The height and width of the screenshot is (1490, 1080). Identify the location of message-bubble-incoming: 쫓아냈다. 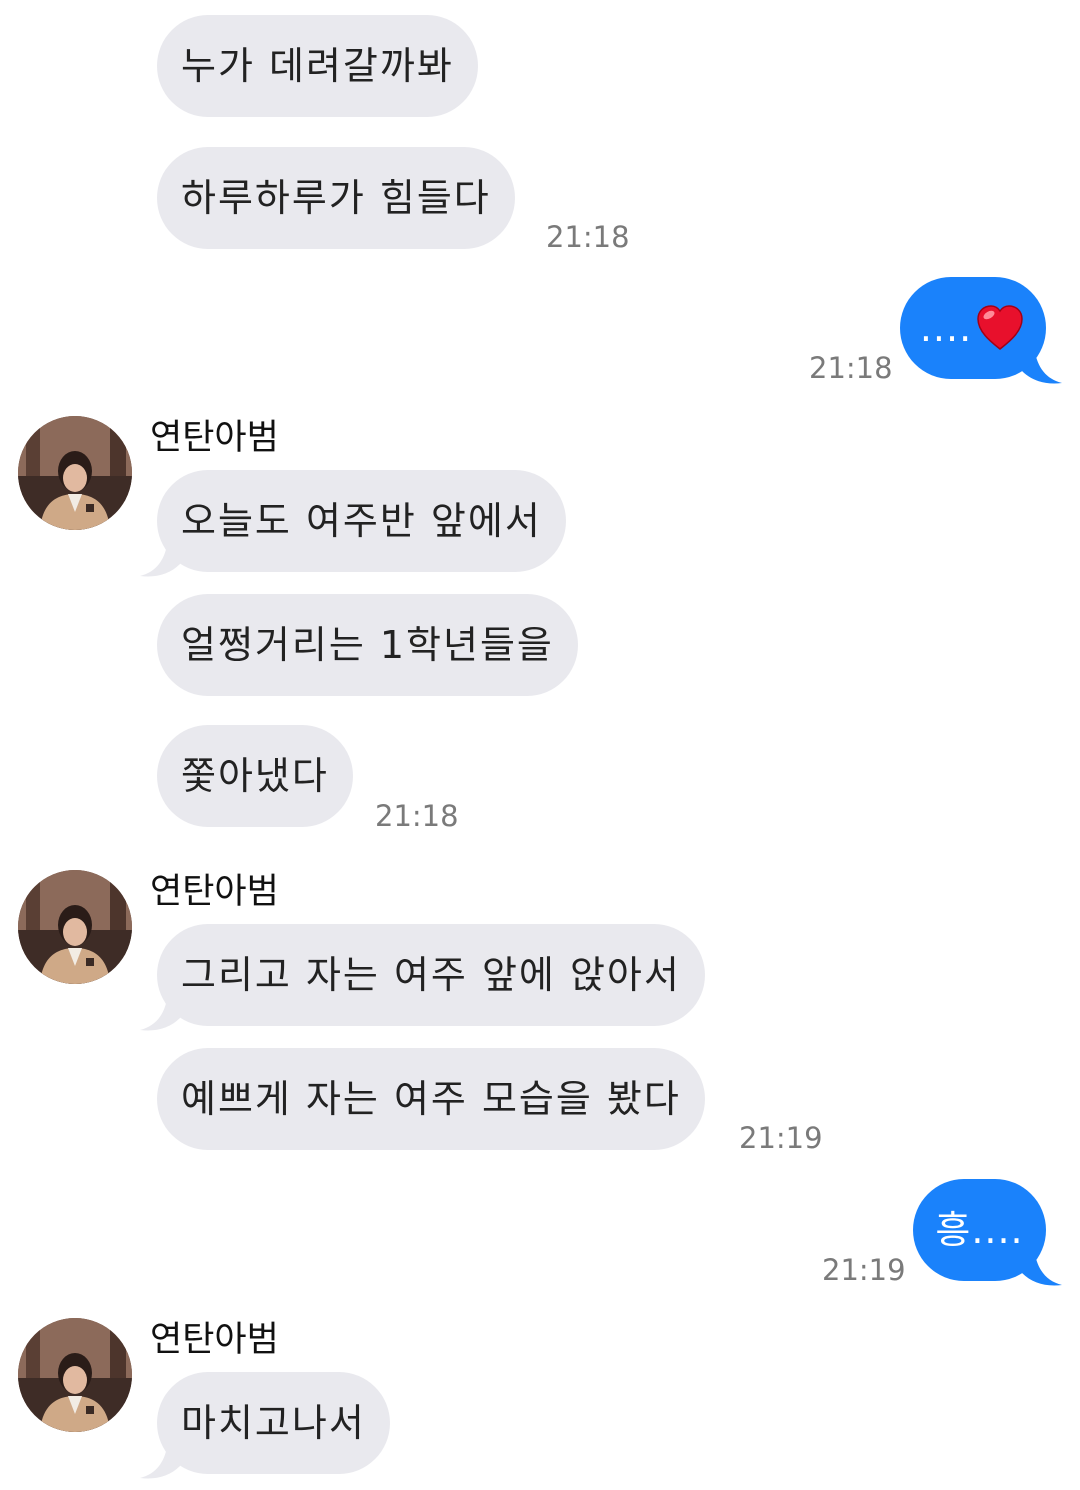
(255, 776).